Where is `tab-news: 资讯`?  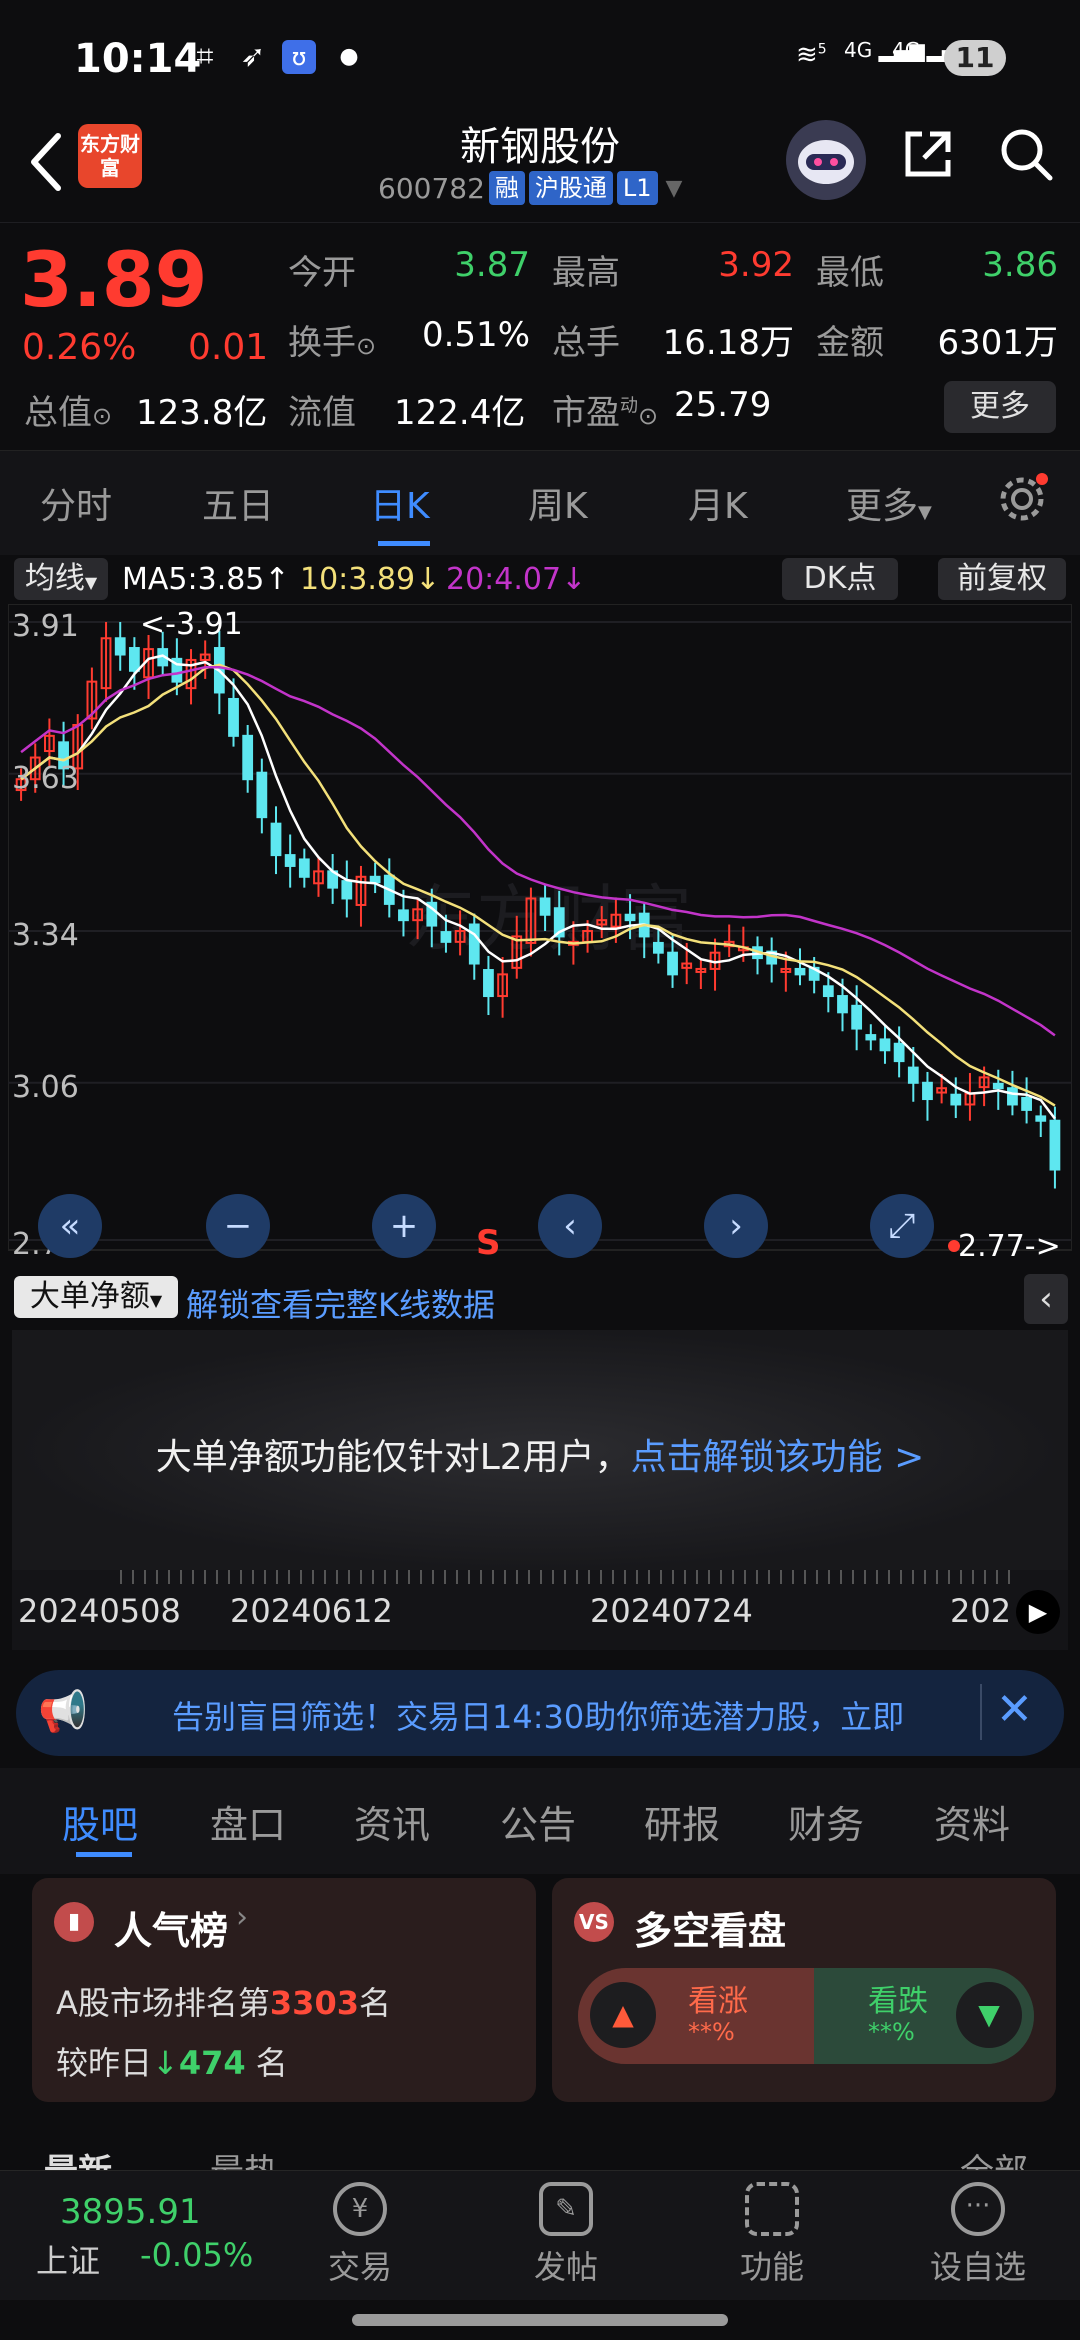 tab-news: 资讯 is located at coordinates (392, 1821).